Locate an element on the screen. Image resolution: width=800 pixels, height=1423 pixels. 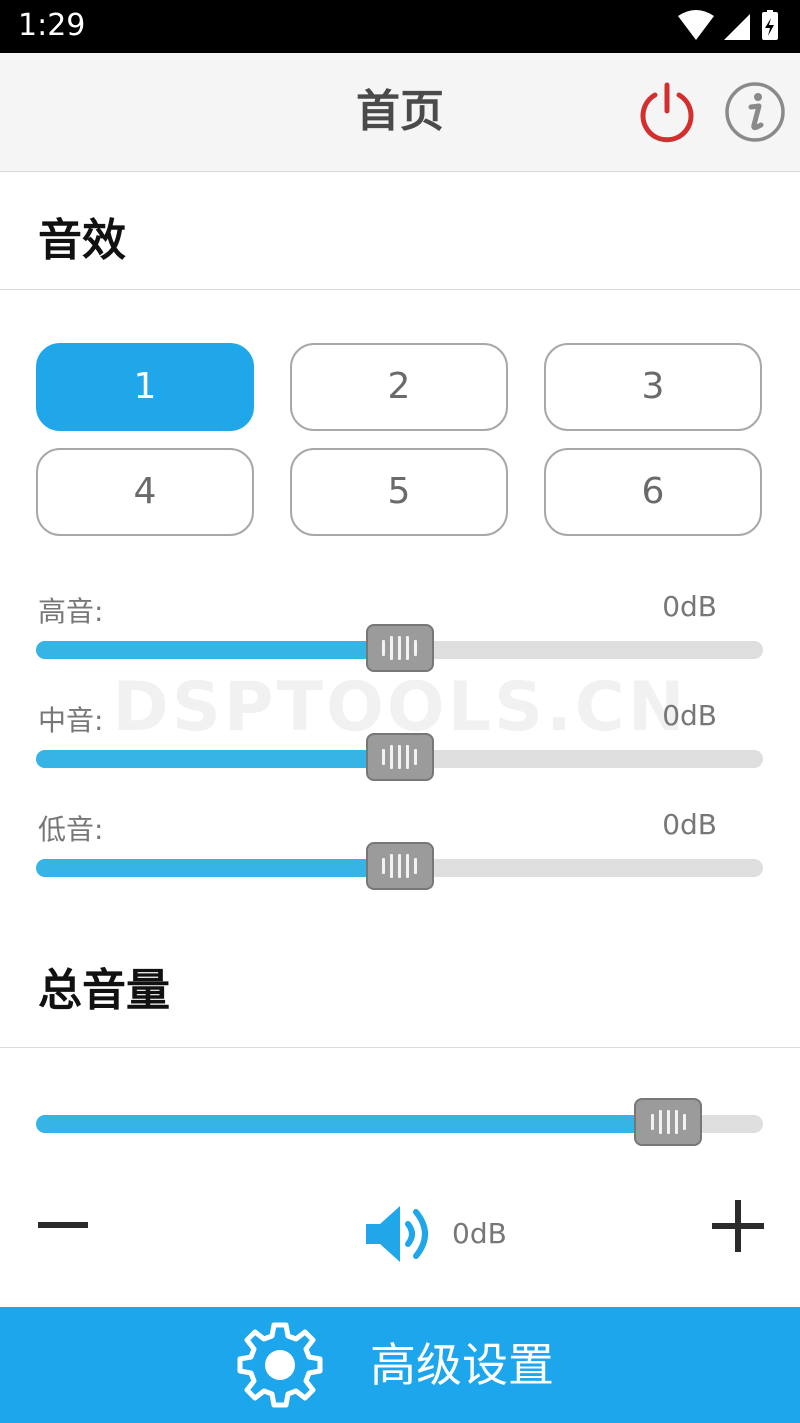
info-button is located at coordinates (755, 112).